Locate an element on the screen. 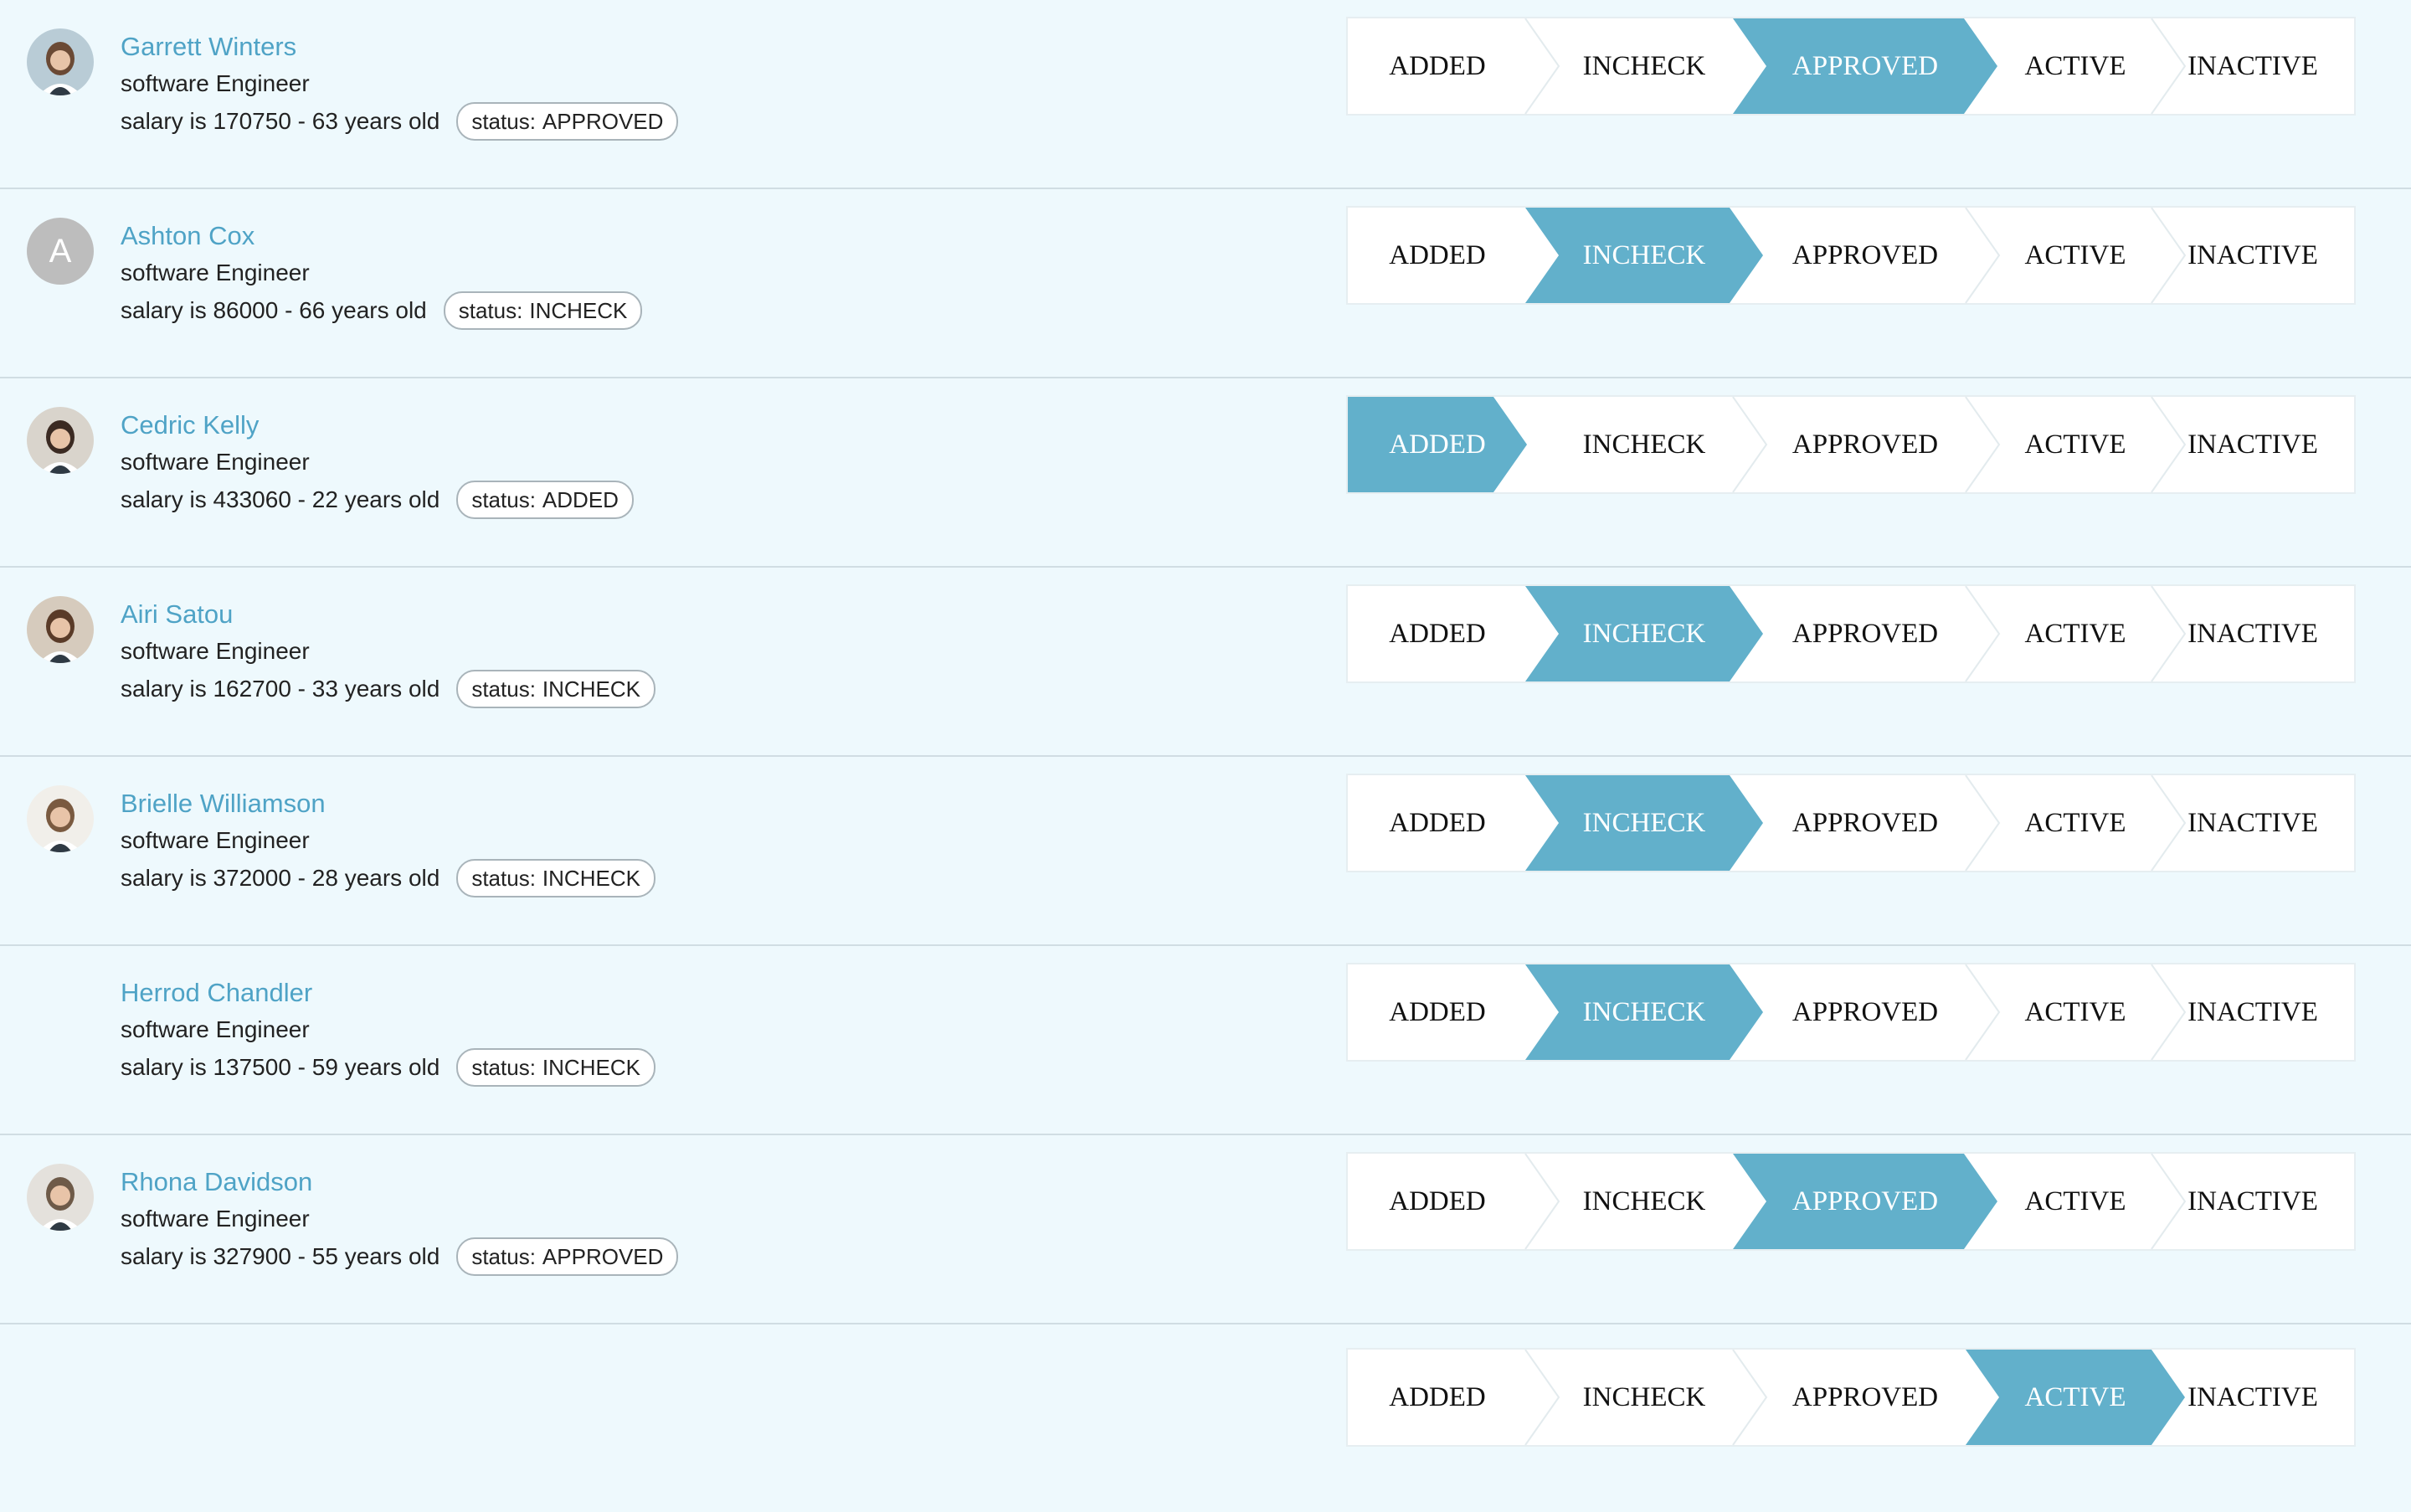 The height and width of the screenshot is (1512, 2411). salary-age-text: salary is 372000 - 28 years old is located at coordinates (280, 878).